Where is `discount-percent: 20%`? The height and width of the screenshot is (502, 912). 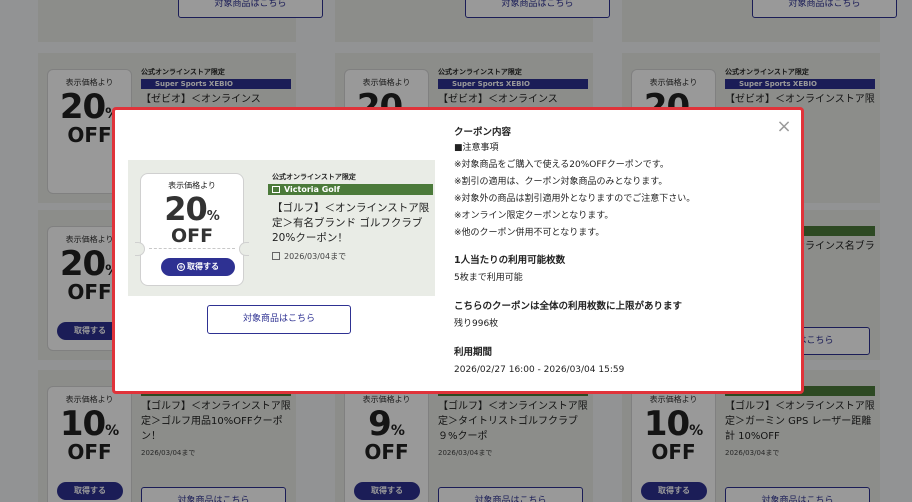
discount-percent: 20% is located at coordinates (192, 209).